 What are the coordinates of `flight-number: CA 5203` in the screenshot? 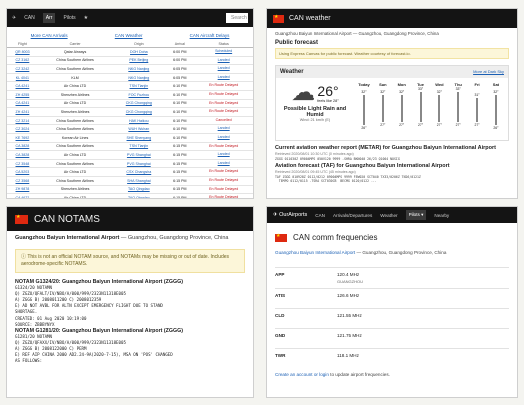 It's located at (22, 172).